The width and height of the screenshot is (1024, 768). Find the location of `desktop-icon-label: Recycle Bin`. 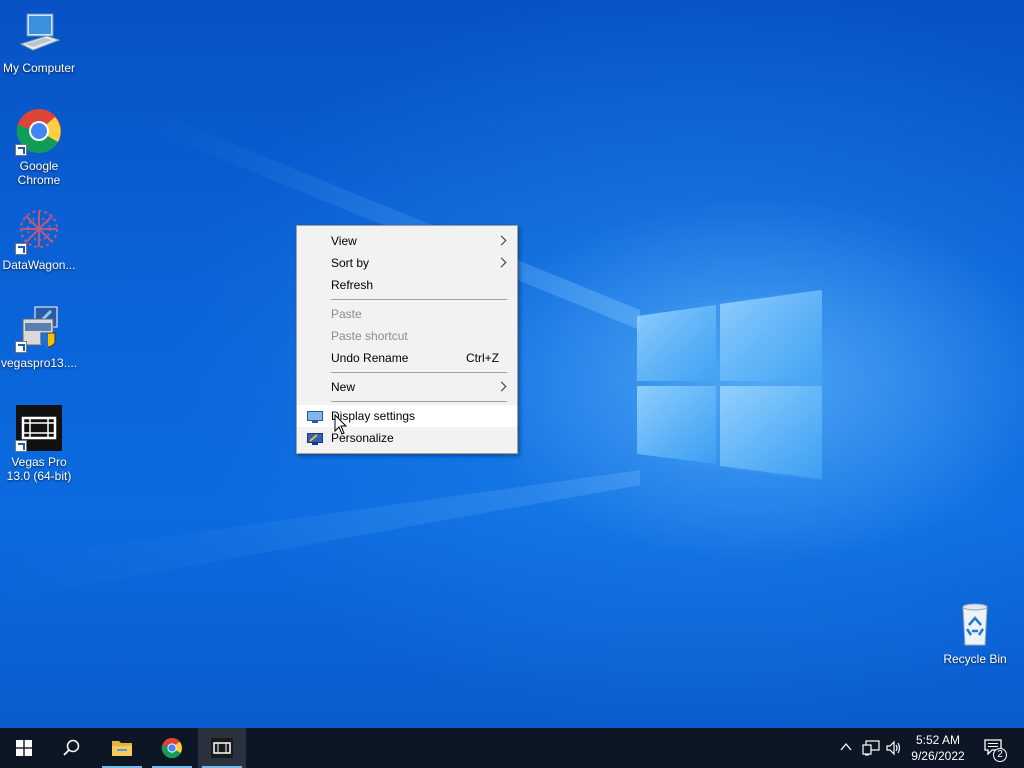

desktop-icon-label: Recycle Bin is located at coordinates (975, 659).